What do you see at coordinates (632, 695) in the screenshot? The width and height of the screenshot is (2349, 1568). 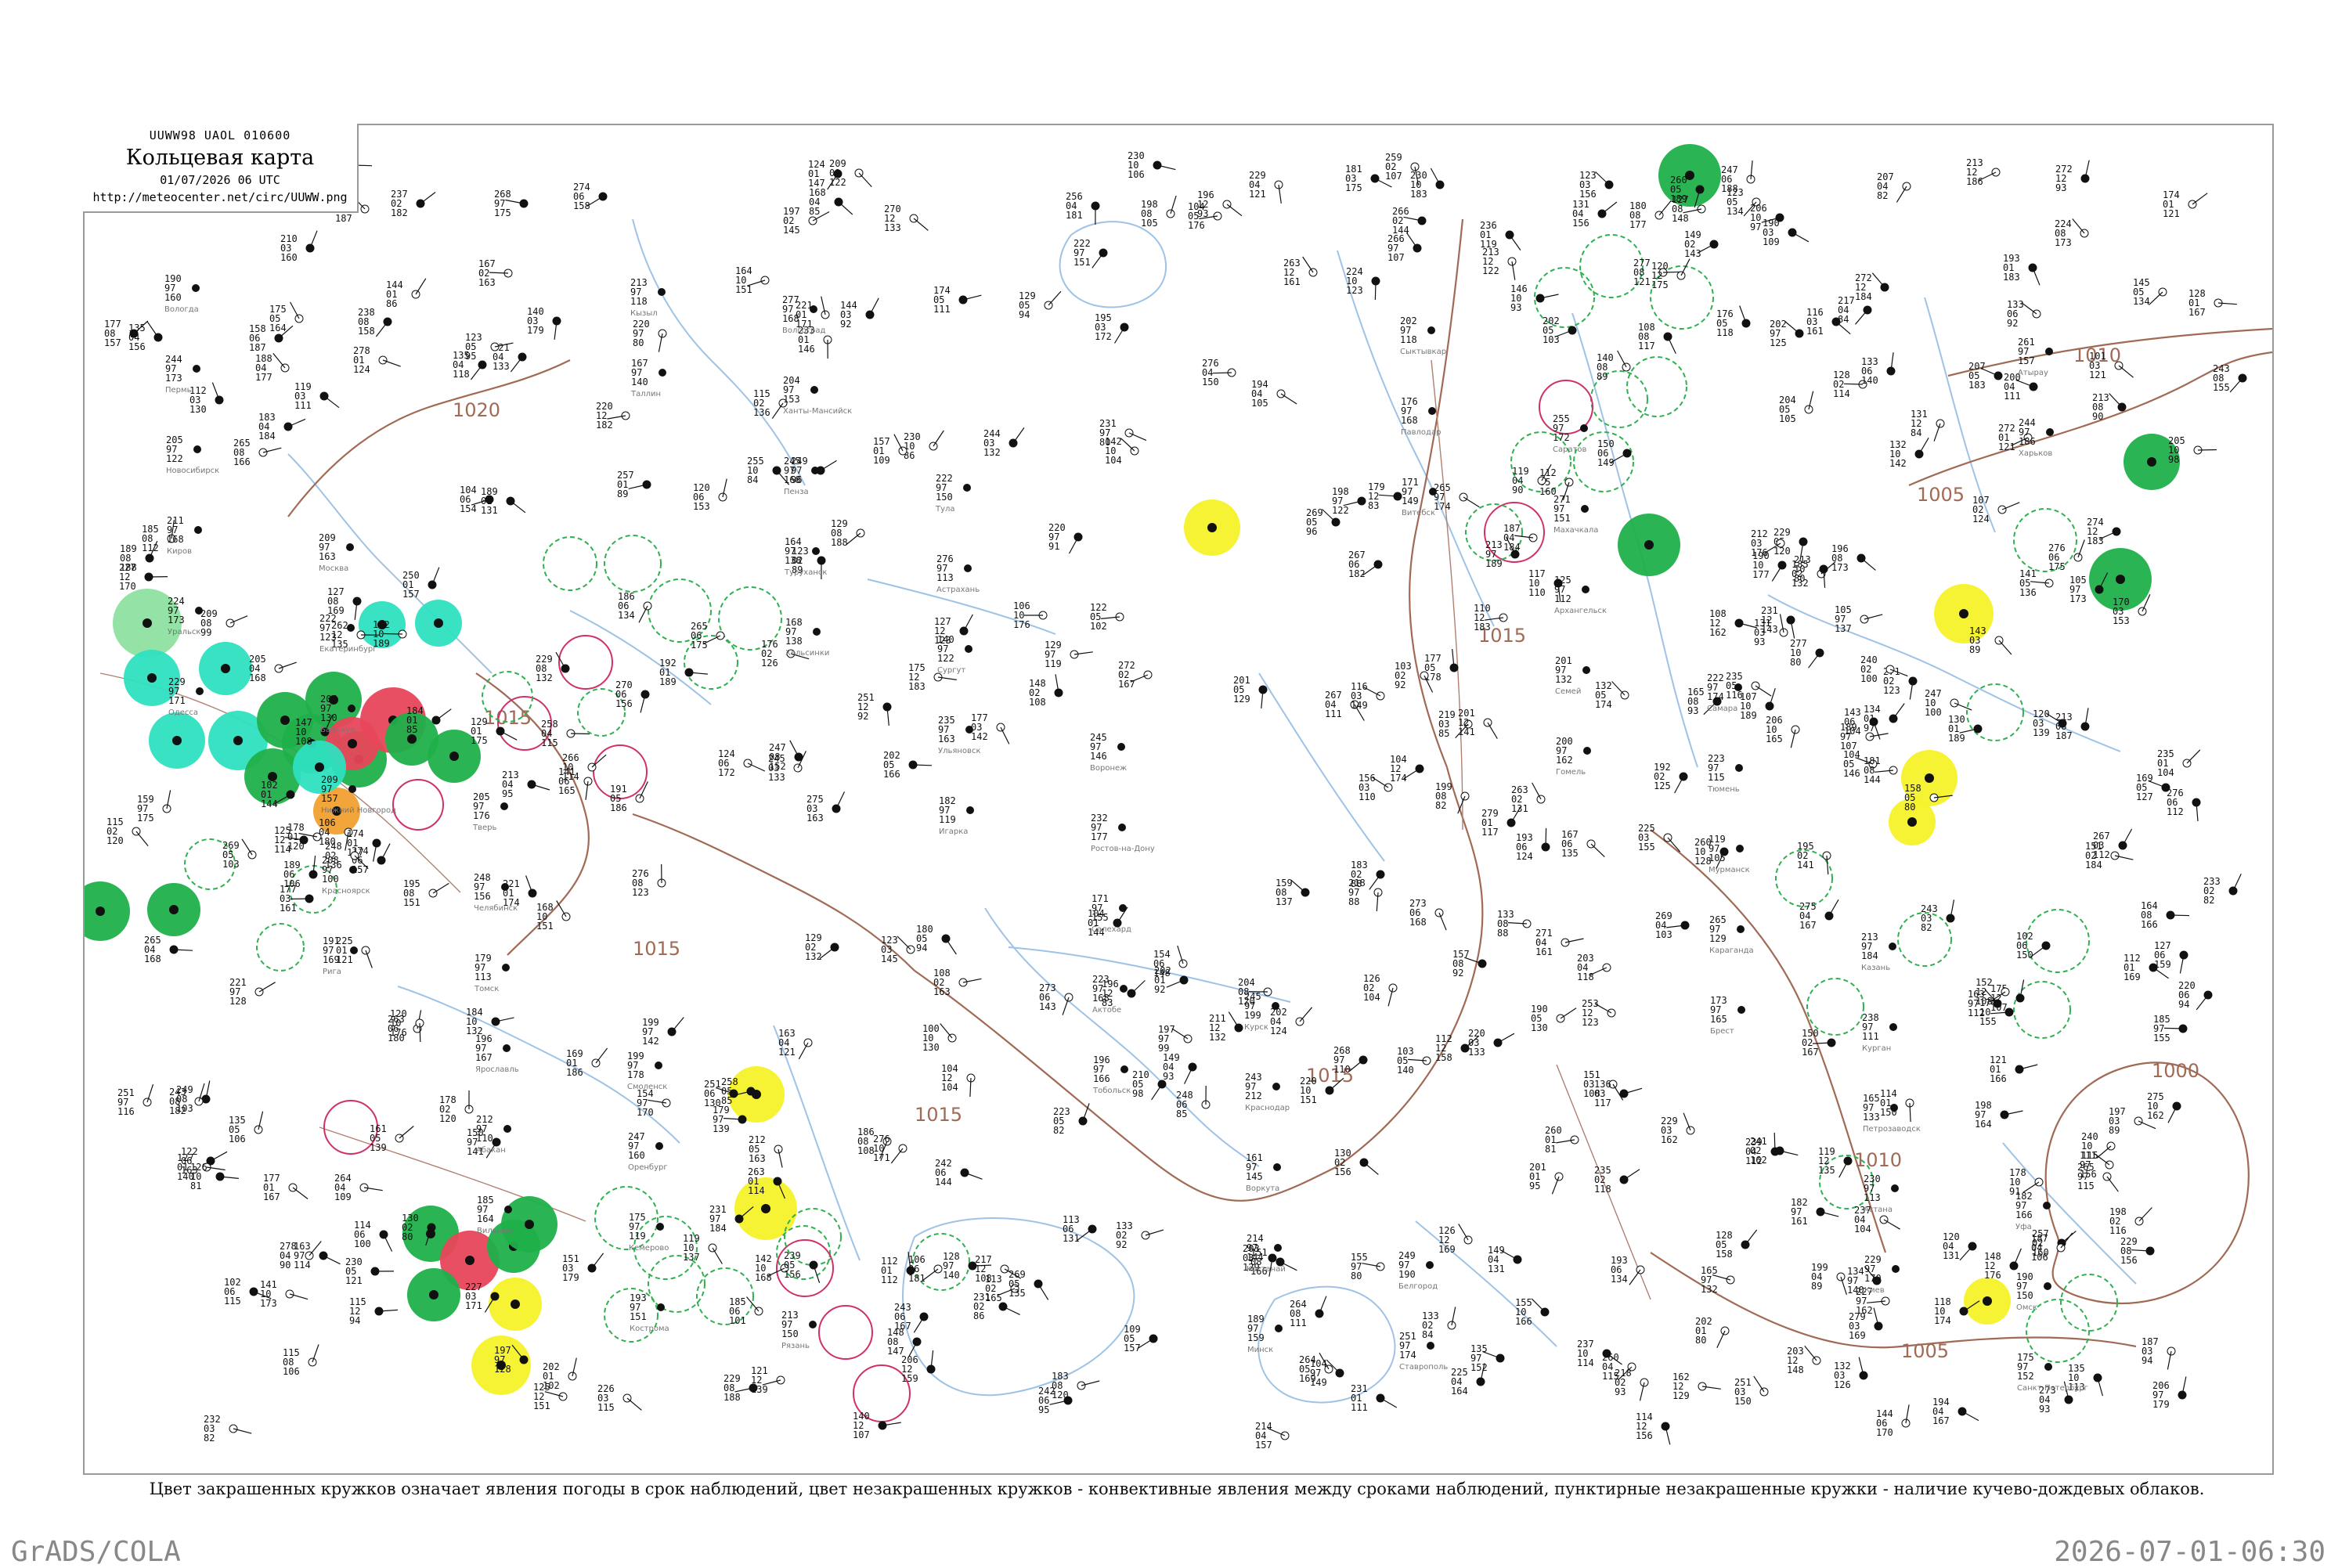 I see `station-plot: 27006156` at bounding box center [632, 695].